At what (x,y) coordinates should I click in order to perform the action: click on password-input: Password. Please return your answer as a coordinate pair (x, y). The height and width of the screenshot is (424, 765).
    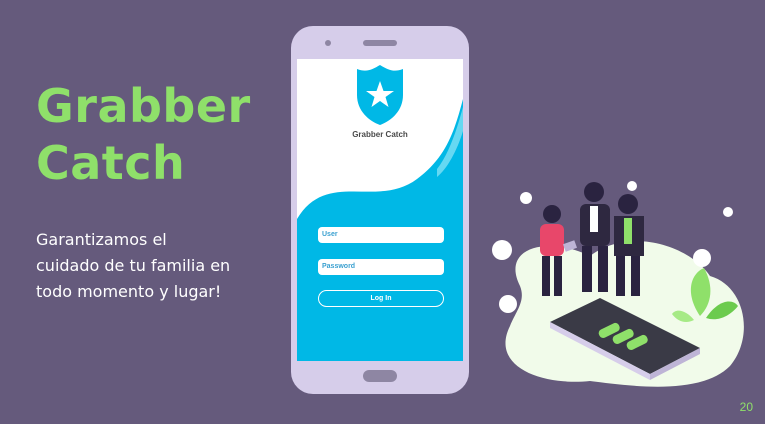
    Looking at the image, I should click on (381, 267).